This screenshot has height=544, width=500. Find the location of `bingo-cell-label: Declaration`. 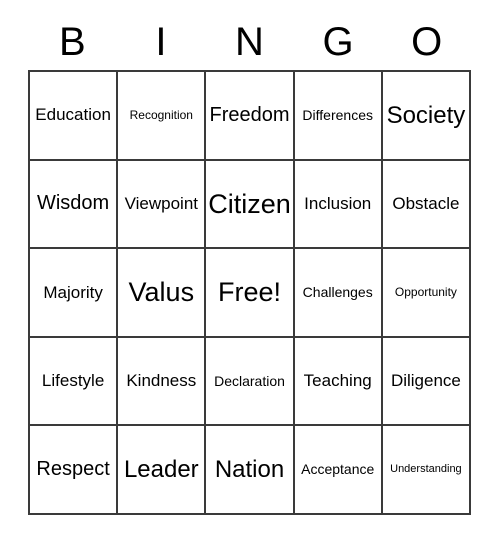

bingo-cell-label: Declaration is located at coordinates (249, 380).